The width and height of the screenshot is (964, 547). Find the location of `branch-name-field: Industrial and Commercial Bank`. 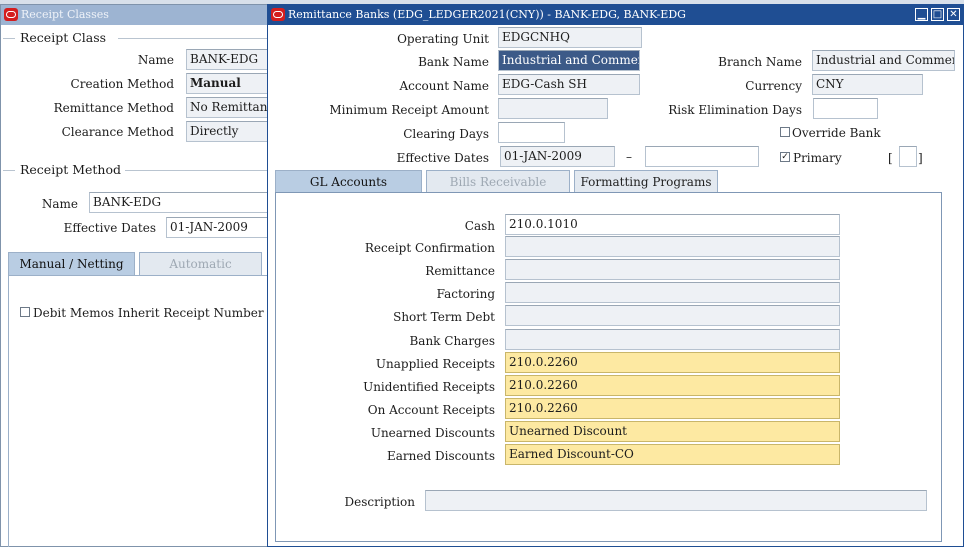

branch-name-field: Industrial and Commercial Bank is located at coordinates (883, 60).